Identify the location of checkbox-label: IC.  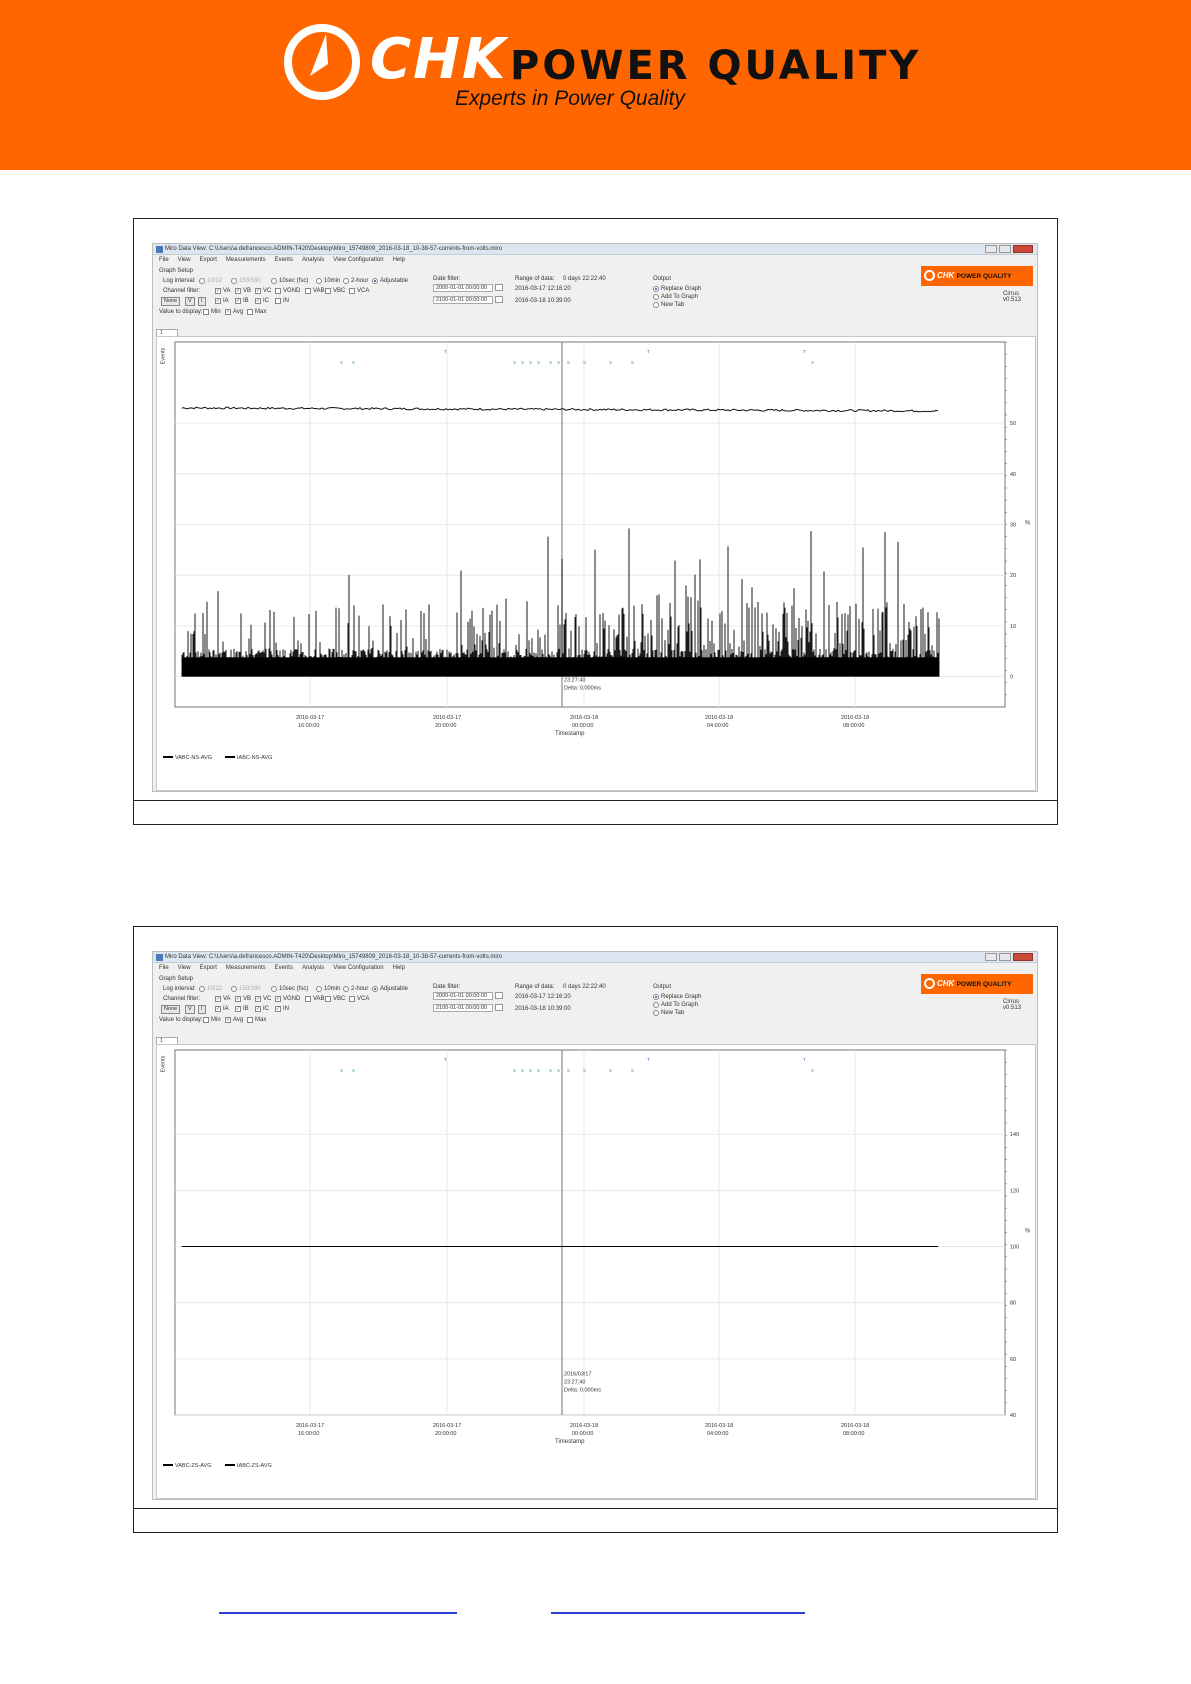
(266, 1009).